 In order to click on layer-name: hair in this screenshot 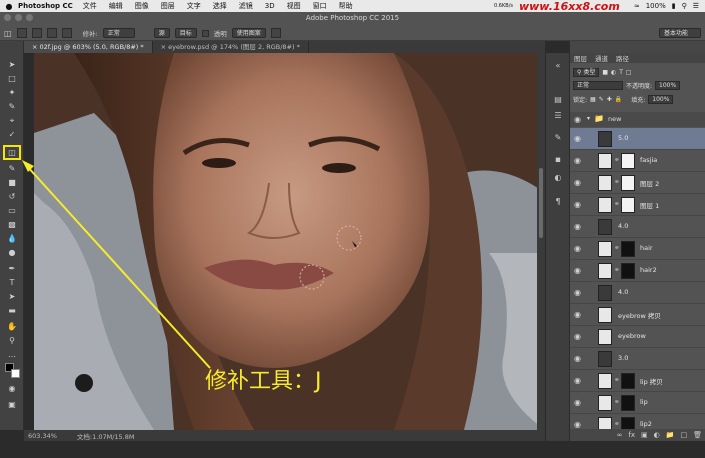, I will do `click(646, 248)`.